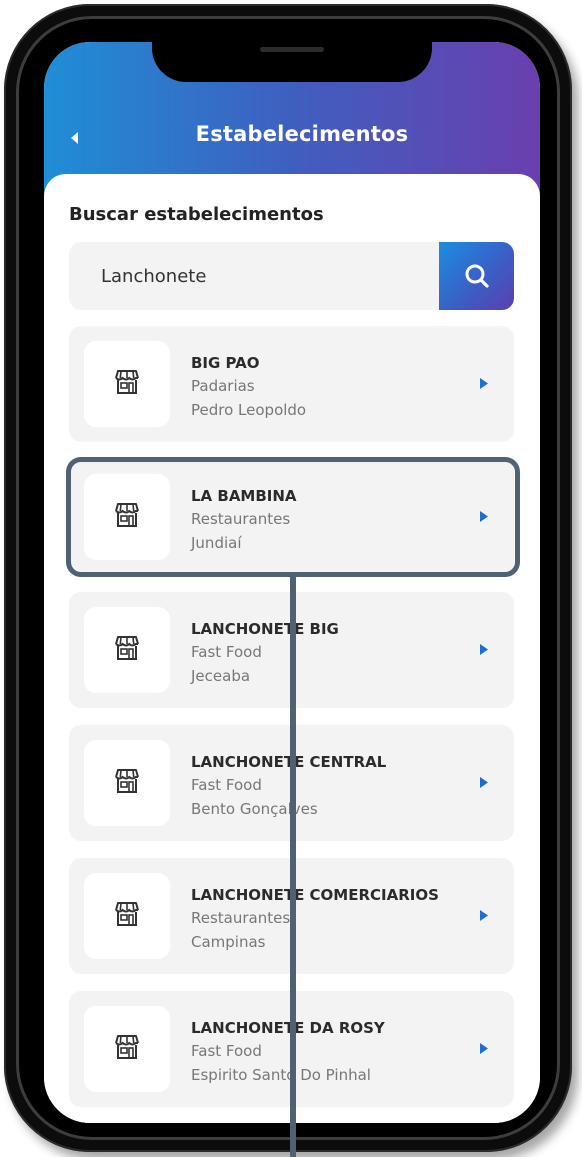  Describe the element at coordinates (244, 496) in the screenshot. I see `result-name: LA BAMBINA` at that location.